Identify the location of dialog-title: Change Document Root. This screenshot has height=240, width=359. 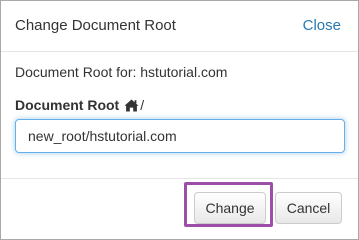
(95, 25).